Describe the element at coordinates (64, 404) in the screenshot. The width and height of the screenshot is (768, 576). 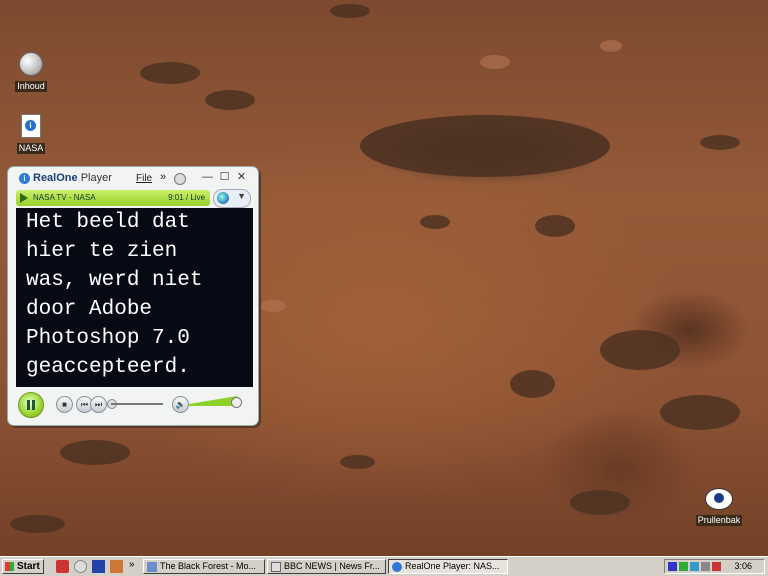
I see `stop-button: ■` at that location.